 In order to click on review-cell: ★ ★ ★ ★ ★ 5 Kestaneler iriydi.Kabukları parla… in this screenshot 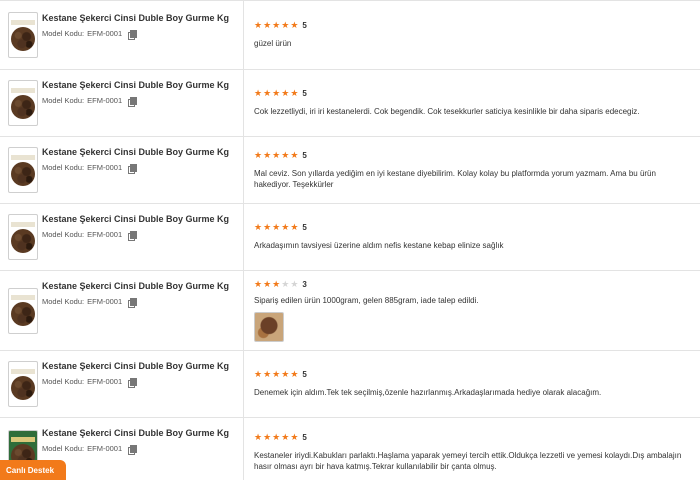, I will do `click(472, 449)`.